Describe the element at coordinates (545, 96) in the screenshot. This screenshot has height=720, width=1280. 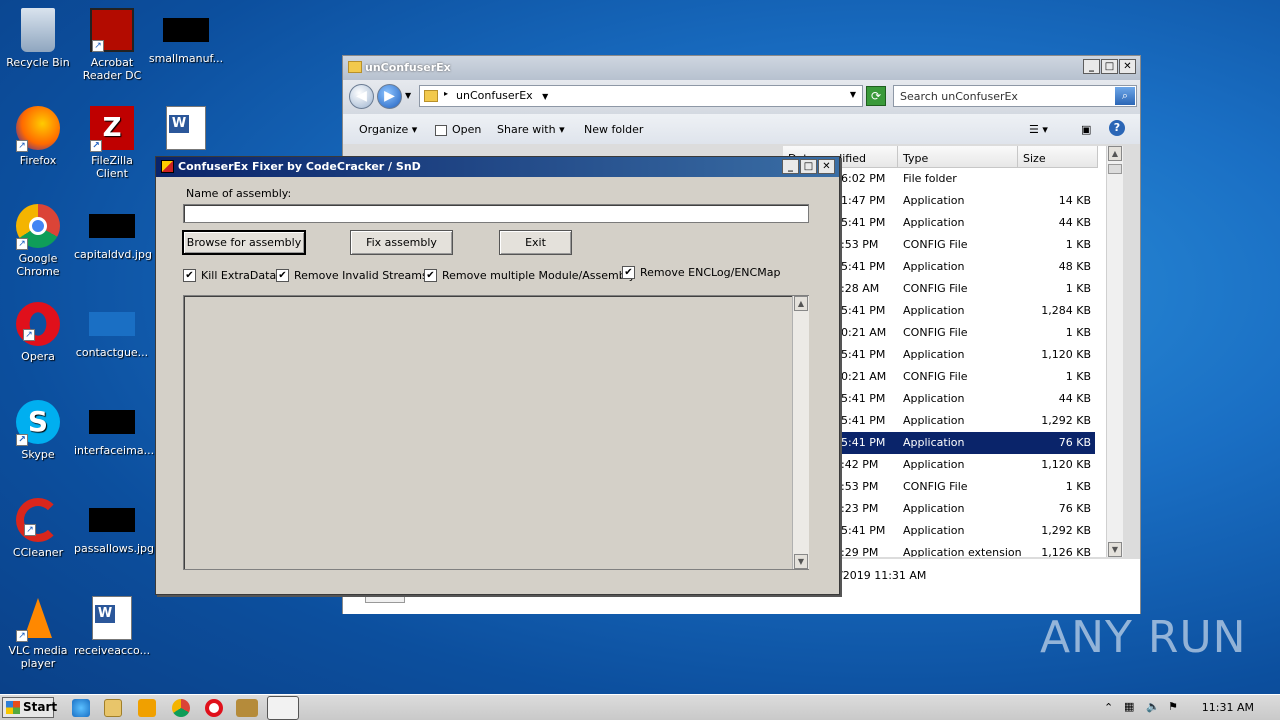
I see `breadcrumb-dropdown-icon: ▼` at that location.